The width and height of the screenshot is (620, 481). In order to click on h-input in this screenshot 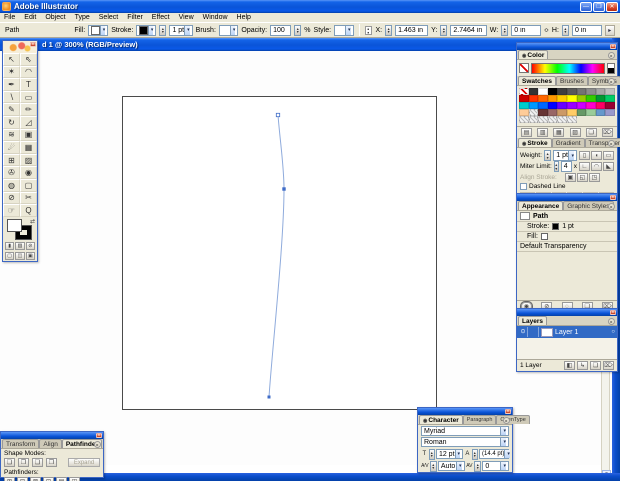, I will do `click(586, 30)`.